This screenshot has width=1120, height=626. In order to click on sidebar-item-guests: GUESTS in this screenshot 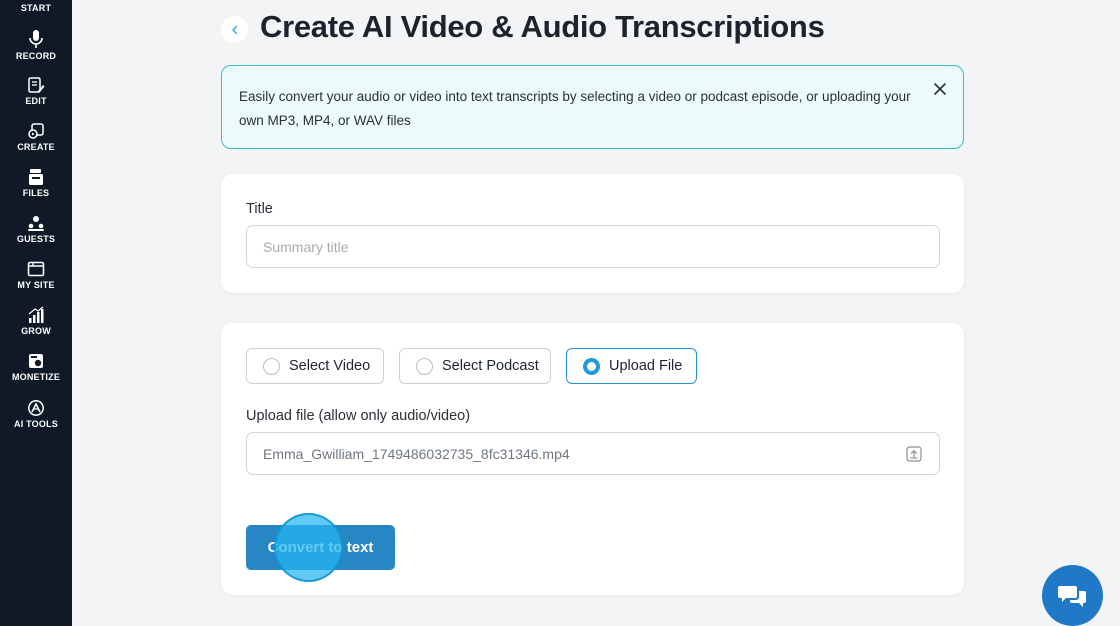, I will do `click(36, 229)`.